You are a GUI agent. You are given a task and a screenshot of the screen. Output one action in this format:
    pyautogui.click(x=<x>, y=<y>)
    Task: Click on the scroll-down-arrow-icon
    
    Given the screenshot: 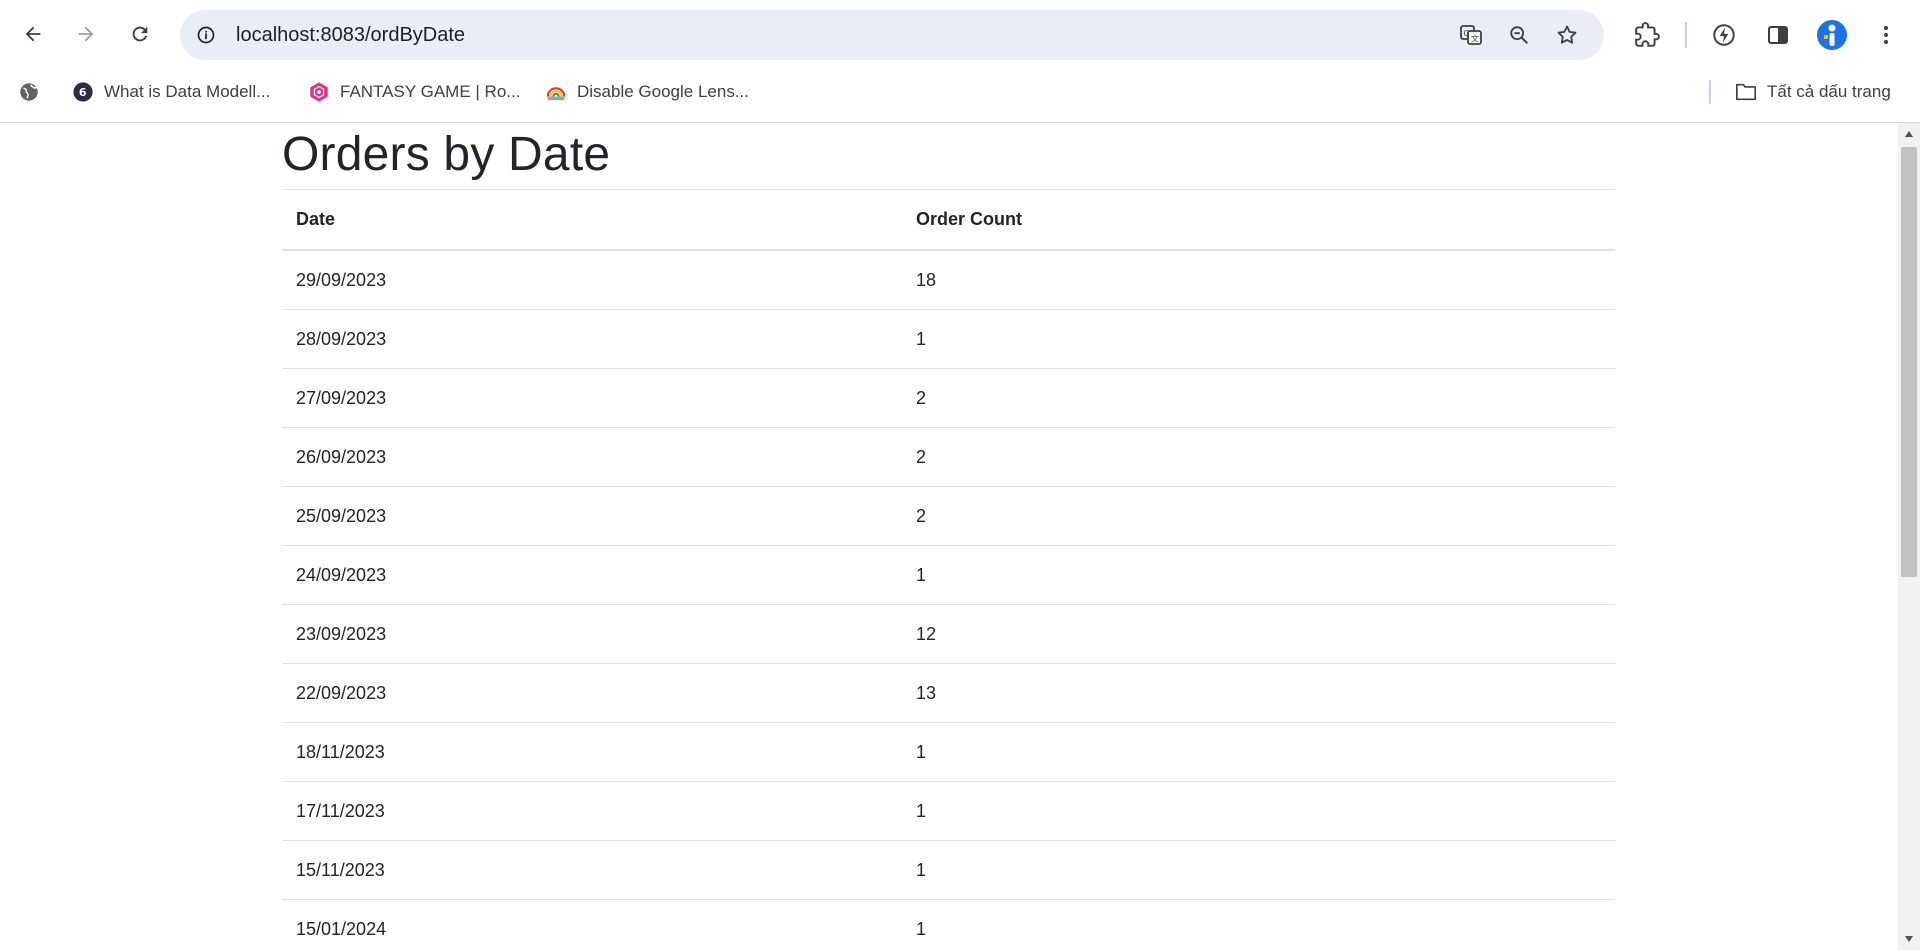 What is the action you would take?
    pyautogui.click(x=1909, y=939)
    